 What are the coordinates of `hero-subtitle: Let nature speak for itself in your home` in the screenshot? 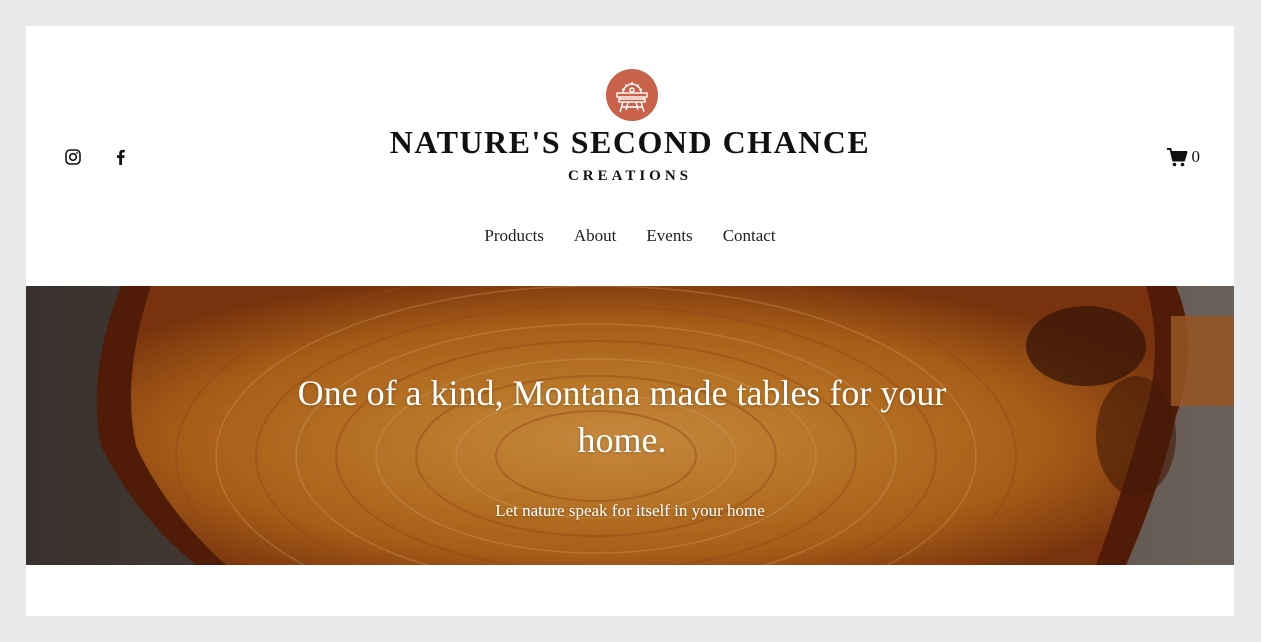 It's located at (630, 510).